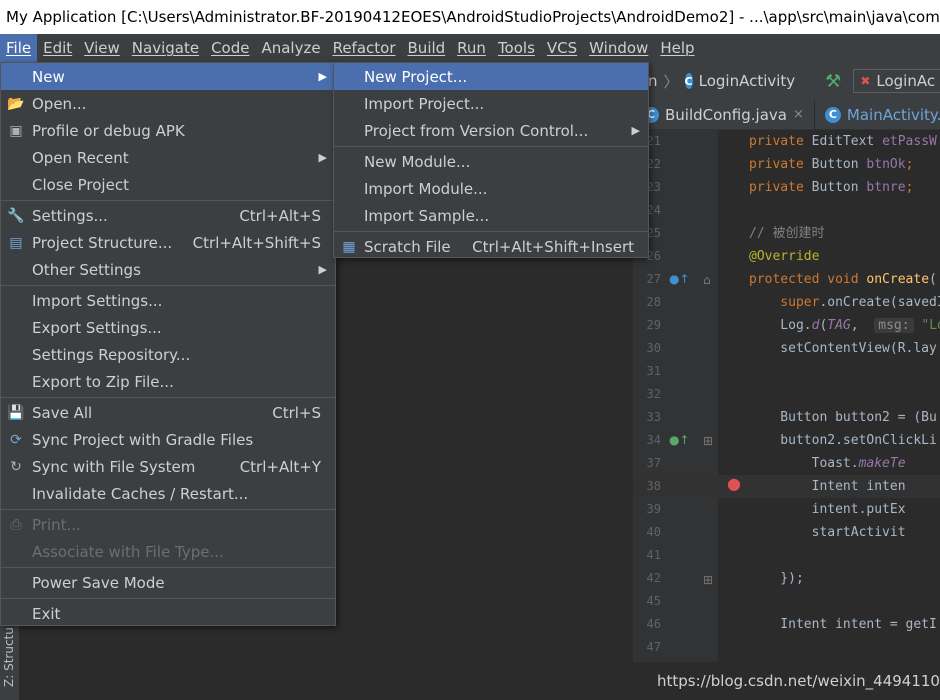 The height and width of the screenshot is (700, 940). Describe the element at coordinates (877, 115) in the screenshot. I see `tab-mainactivity: C MainActivity.j` at that location.